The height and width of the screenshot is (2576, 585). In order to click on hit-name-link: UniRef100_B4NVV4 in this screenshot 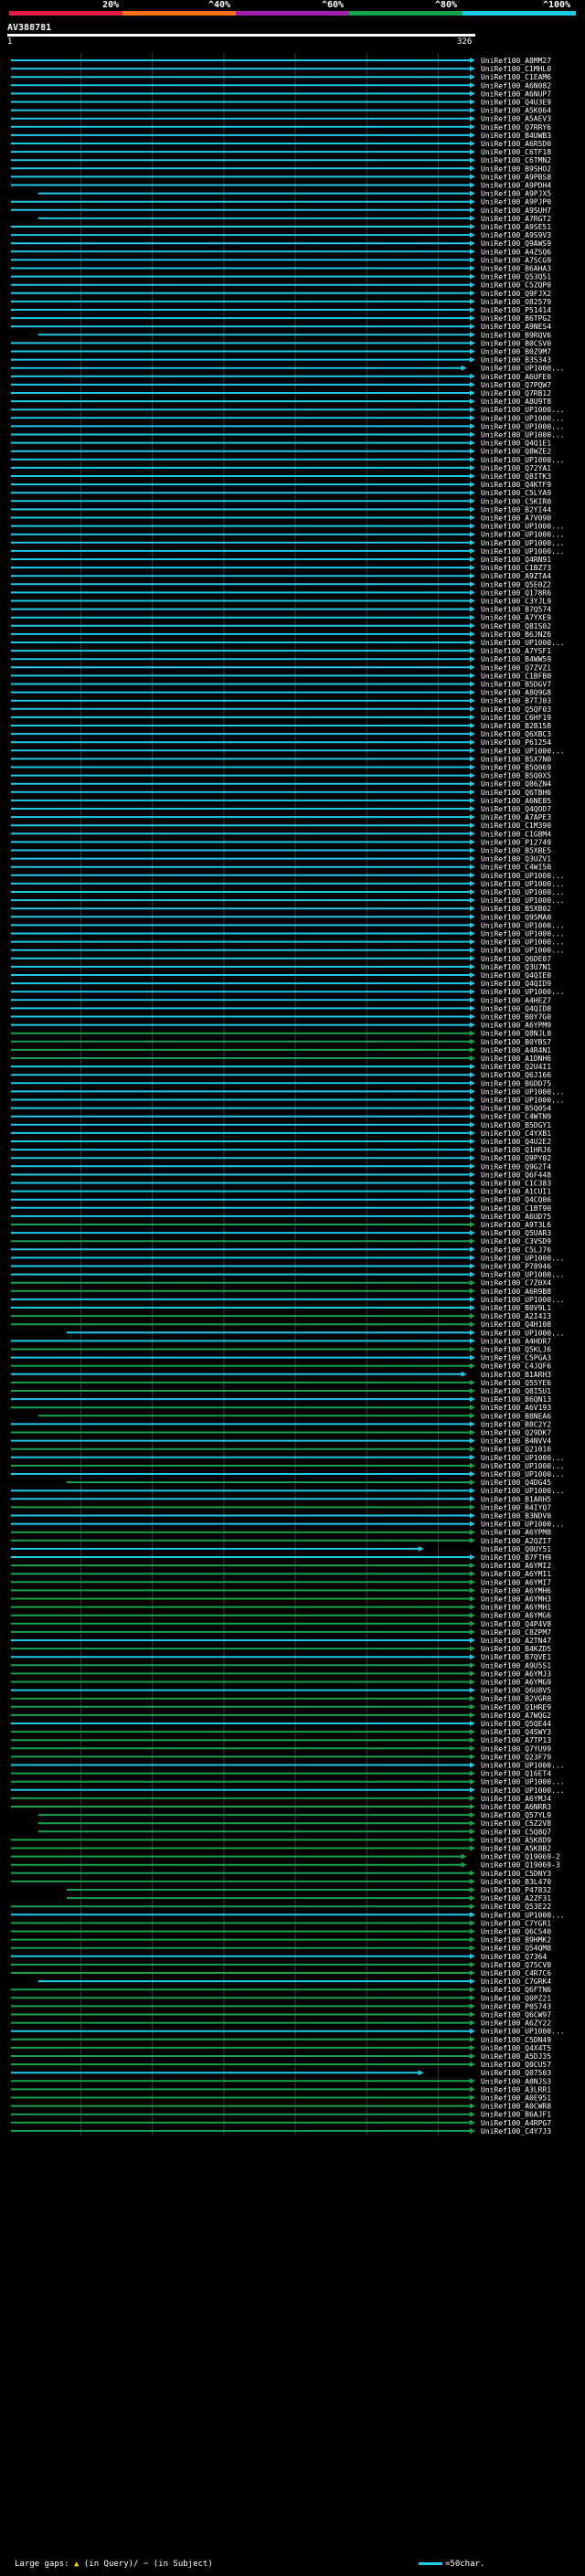, I will do `click(516, 1441)`.